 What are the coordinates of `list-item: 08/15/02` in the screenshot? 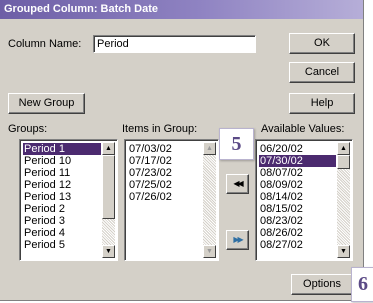 It's located at (297, 209).